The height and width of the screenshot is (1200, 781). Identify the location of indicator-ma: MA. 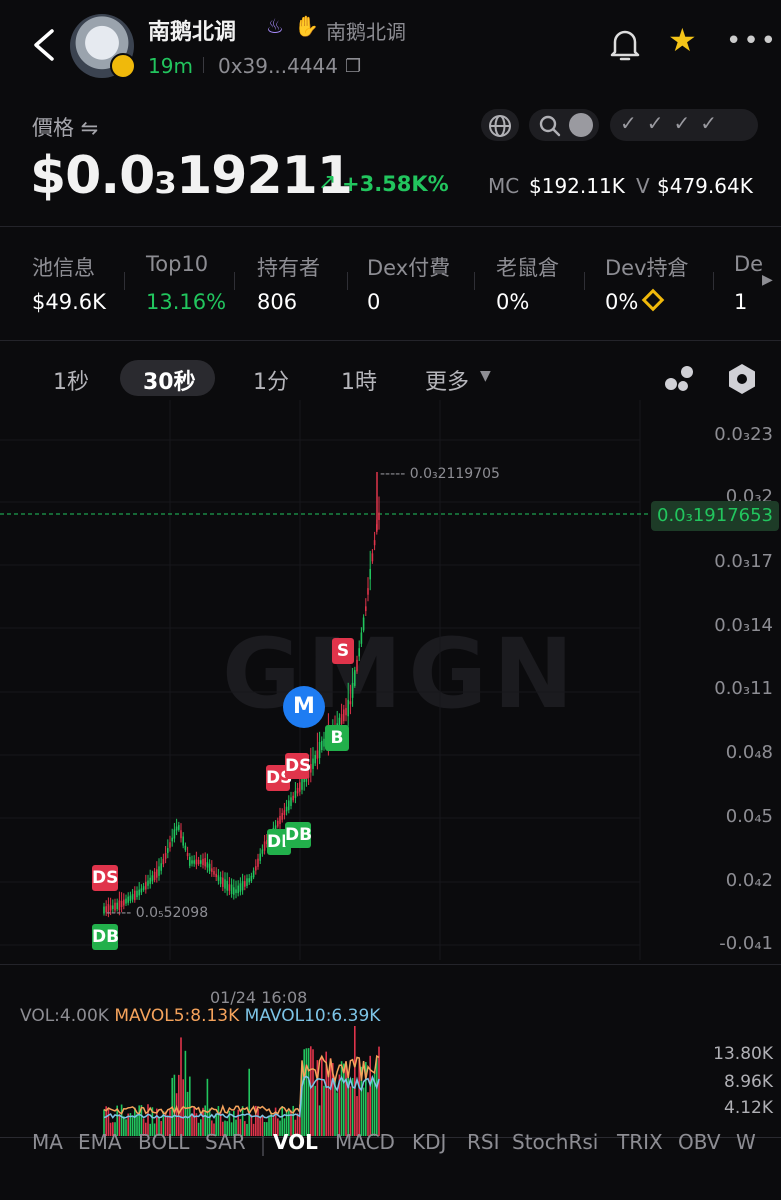
(47, 1142).